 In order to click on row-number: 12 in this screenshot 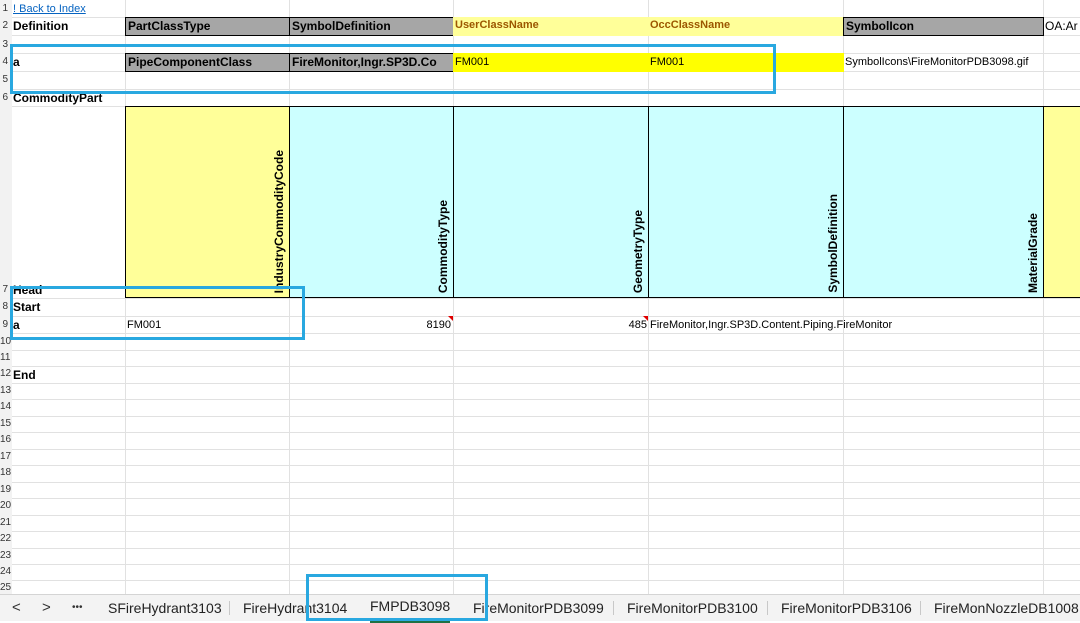, I will do `click(5, 374)`.